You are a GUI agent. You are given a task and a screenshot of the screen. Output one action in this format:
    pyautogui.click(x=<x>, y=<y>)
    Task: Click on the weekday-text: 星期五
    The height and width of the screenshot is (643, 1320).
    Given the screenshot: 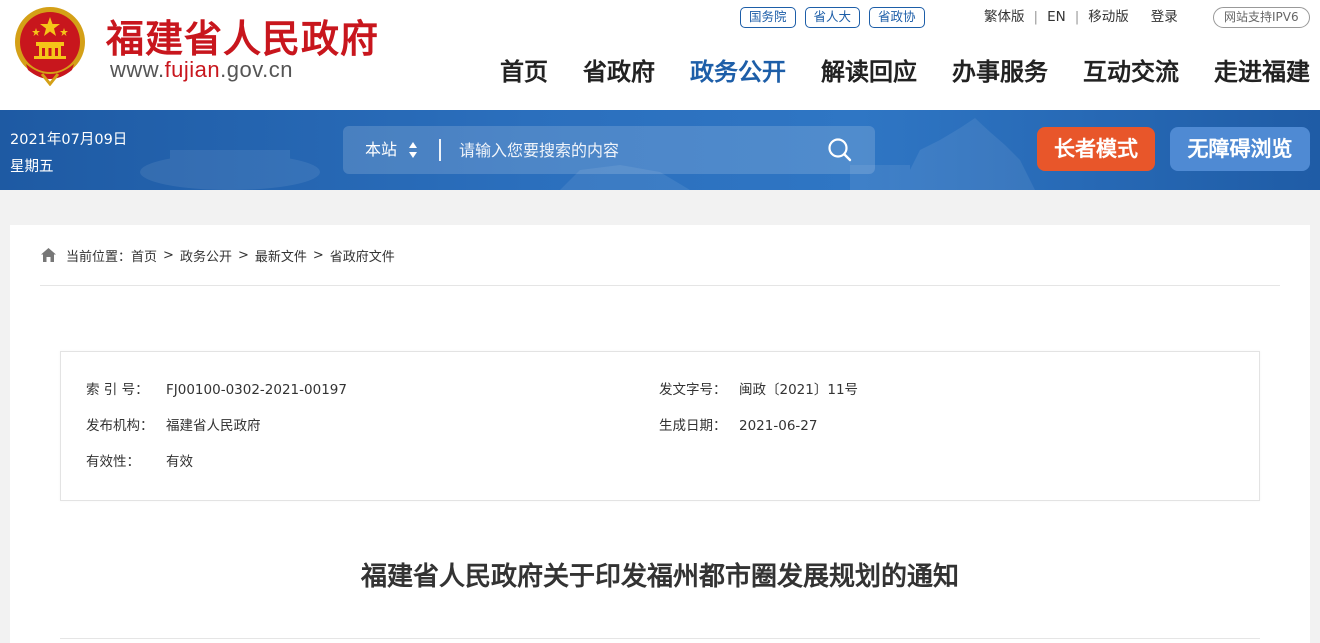 What is the action you would take?
    pyautogui.click(x=32, y=167)
    